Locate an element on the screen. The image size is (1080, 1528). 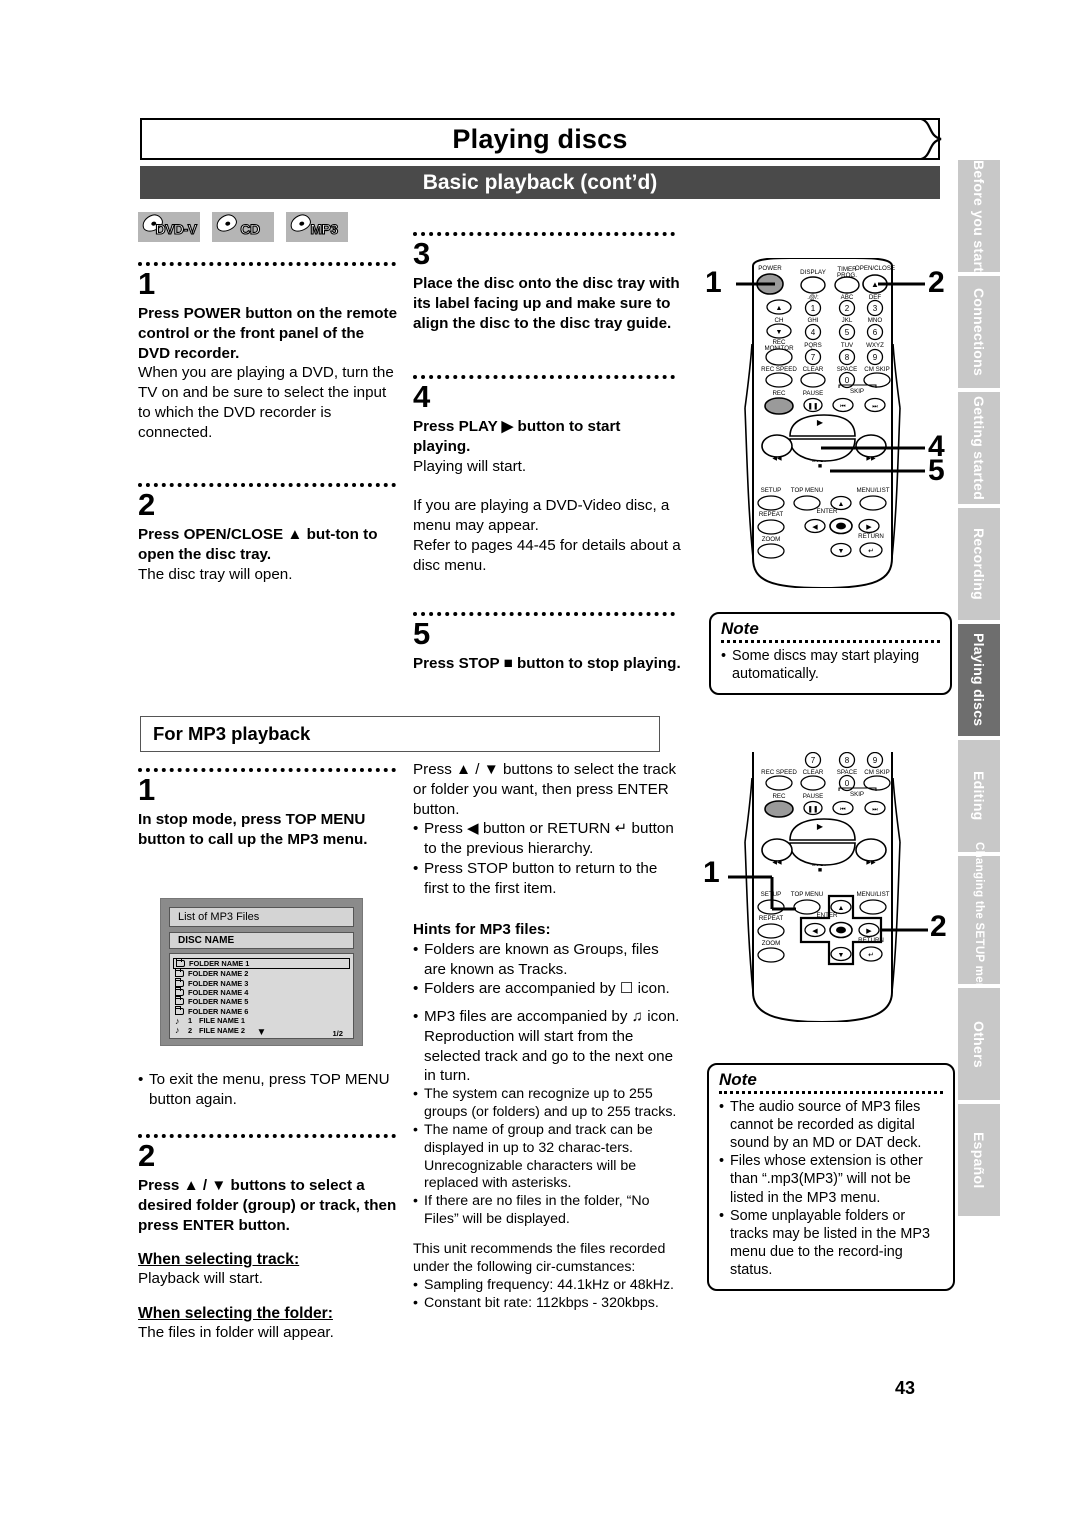
tab-changing-the-setup-menu: Changing the SETUP menu is located at coordinates (979, 920).